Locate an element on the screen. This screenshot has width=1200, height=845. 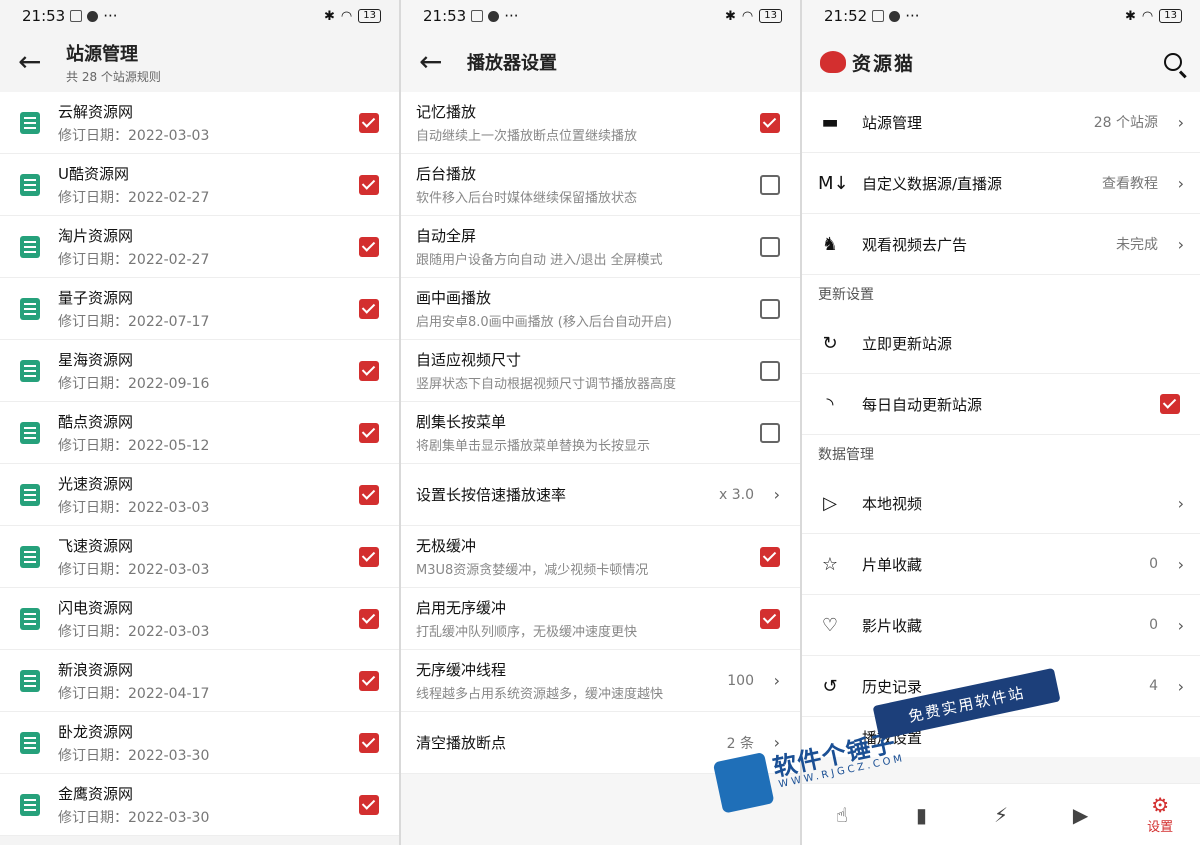
settings-row: ▬ 站源管理 28 个站源 › is located at coordinates (1001, 122).